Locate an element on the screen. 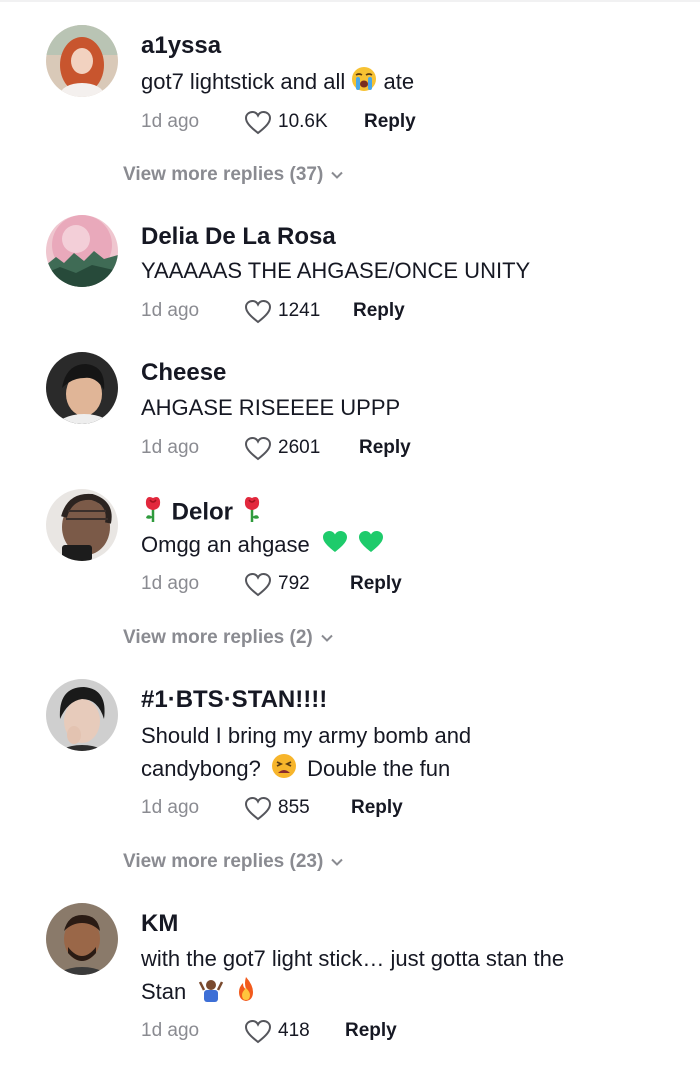 The width and height of the screenshot is (700, 1066). like-count: 10.6K is located at coordinates (303, 121).